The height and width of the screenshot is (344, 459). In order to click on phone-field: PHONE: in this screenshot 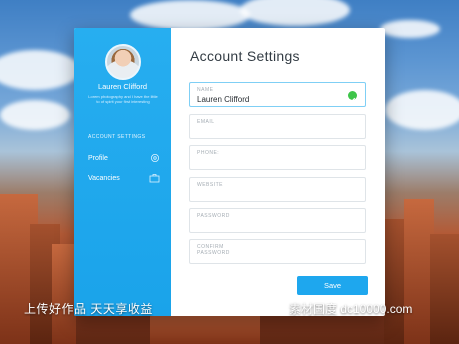, I will do `click(277, 157)`.